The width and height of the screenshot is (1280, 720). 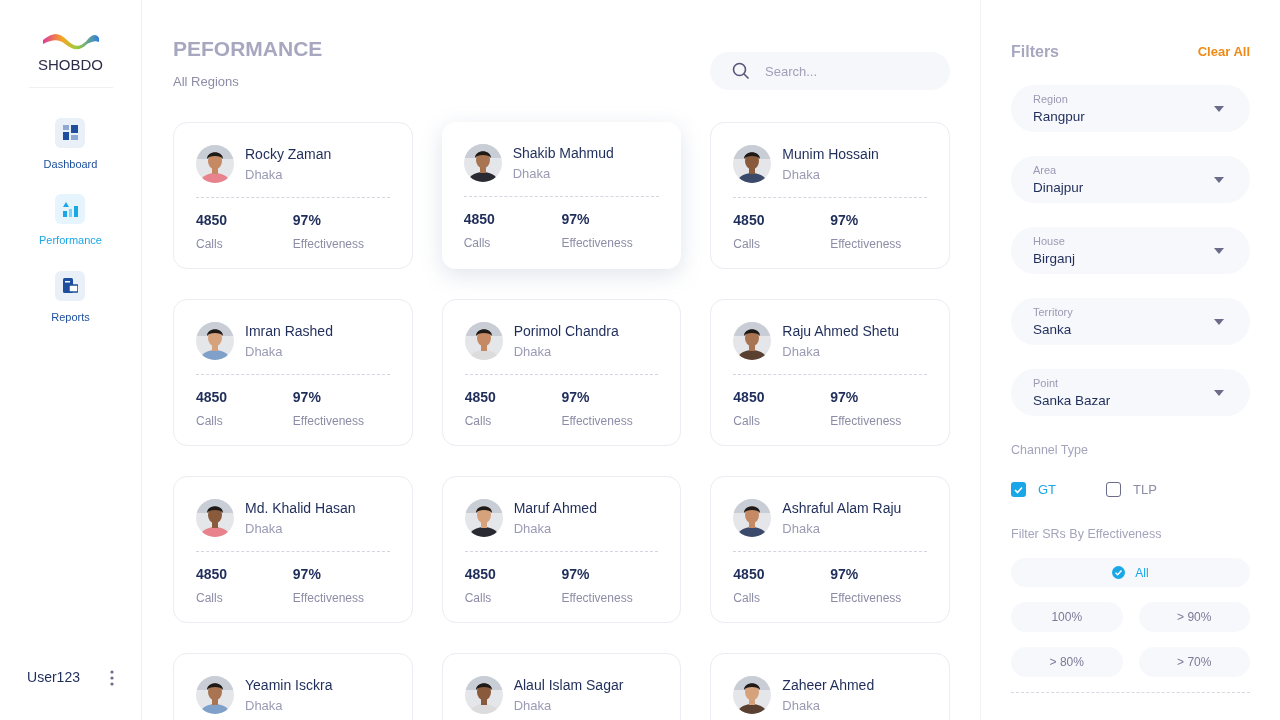 What do you see at coordinates (841, 330) in the screenshot?
I see `person-name: Raju Ahmed Shetu` at bounding box center [841, 330].